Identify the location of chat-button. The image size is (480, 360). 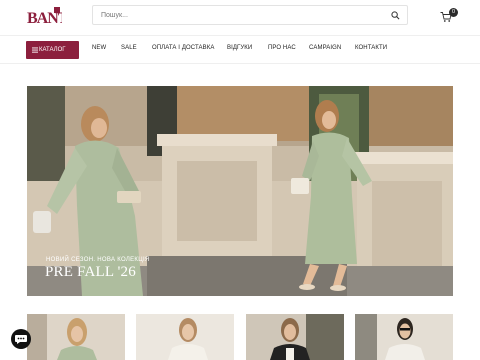
(21, 339).